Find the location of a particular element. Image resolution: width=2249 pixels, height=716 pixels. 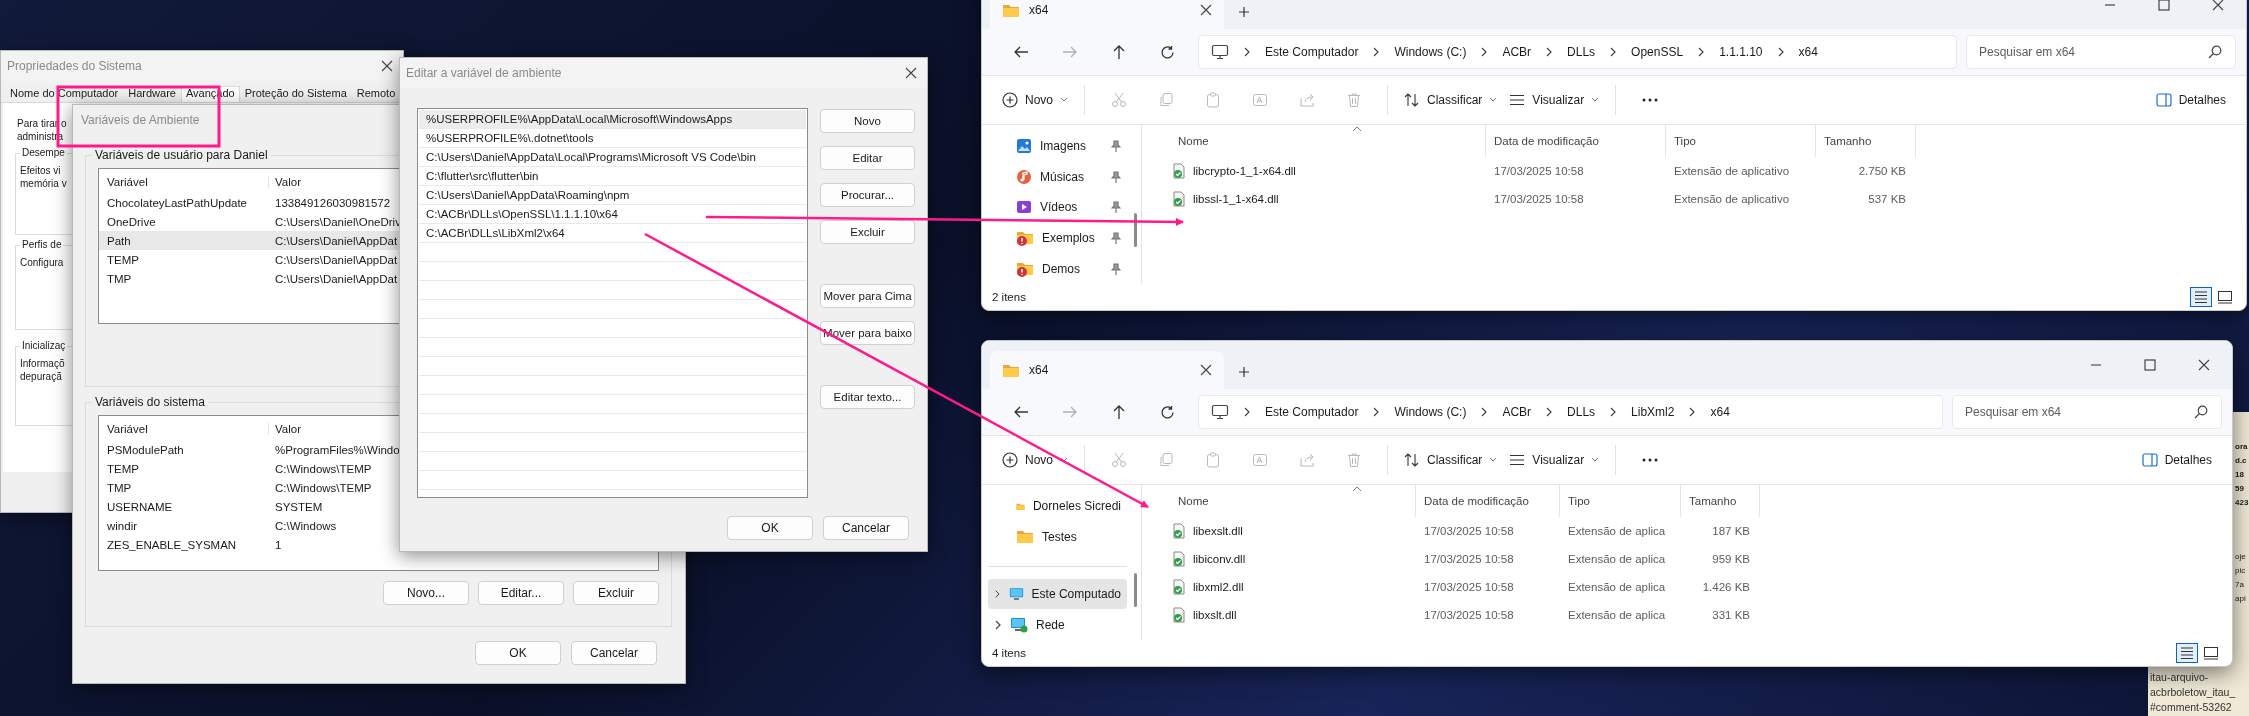

file-name: libiconv.dll is located at coordinates (1293, 559).